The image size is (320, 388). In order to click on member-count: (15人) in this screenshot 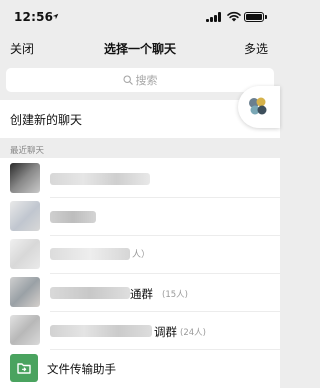, I will do `click(175, 295)`.